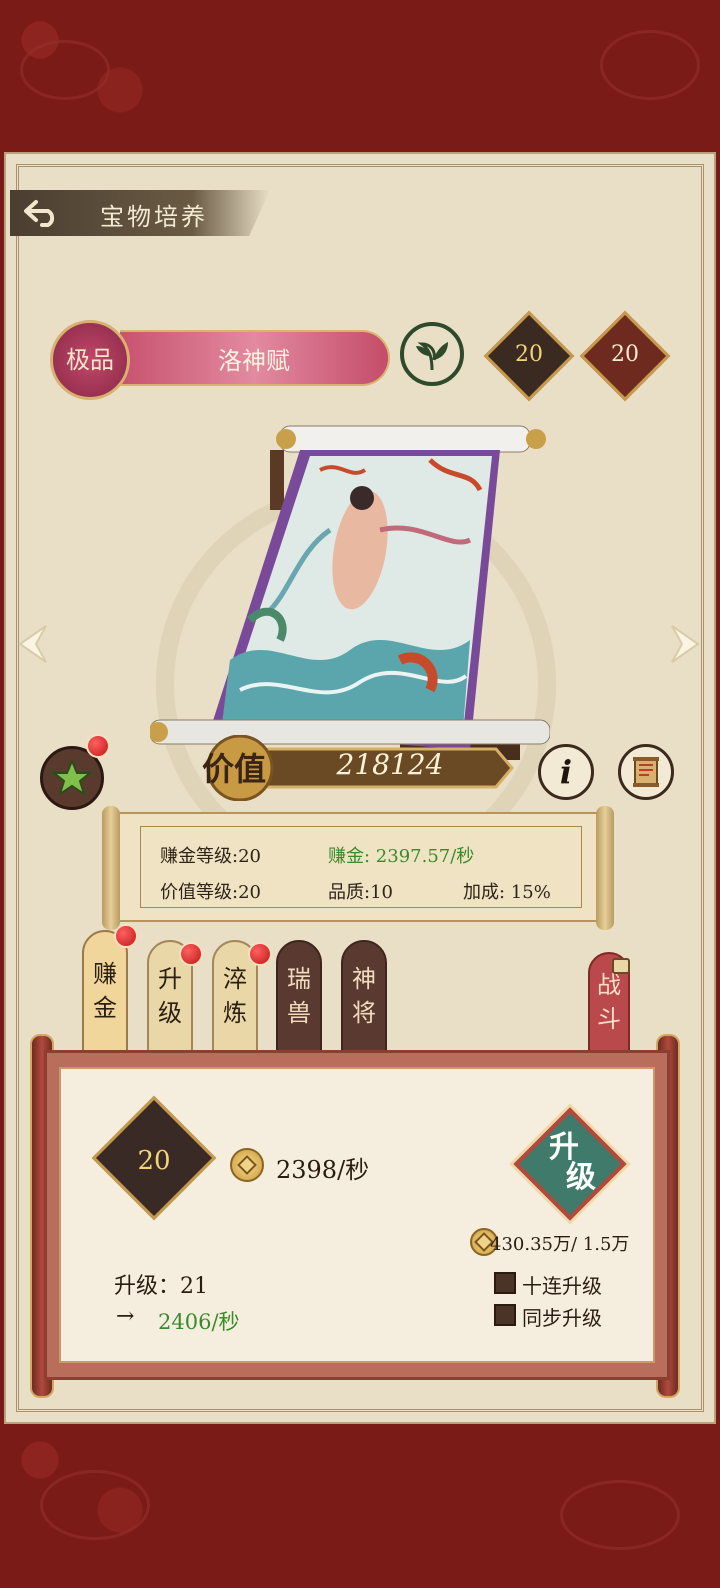 The height and width of the screenshot is (1588, 720). I want to click on sync-upgrade-label: 同步升级, so click(562, 1318).